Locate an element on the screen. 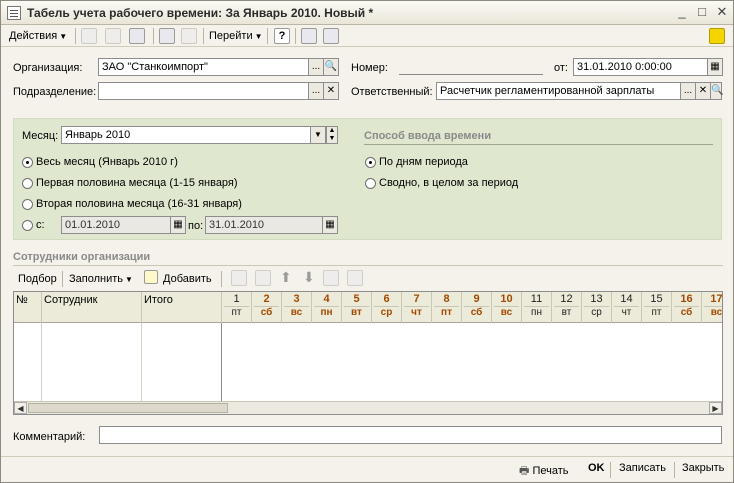  sort-desc-icon is located at coordinates (355, 278).